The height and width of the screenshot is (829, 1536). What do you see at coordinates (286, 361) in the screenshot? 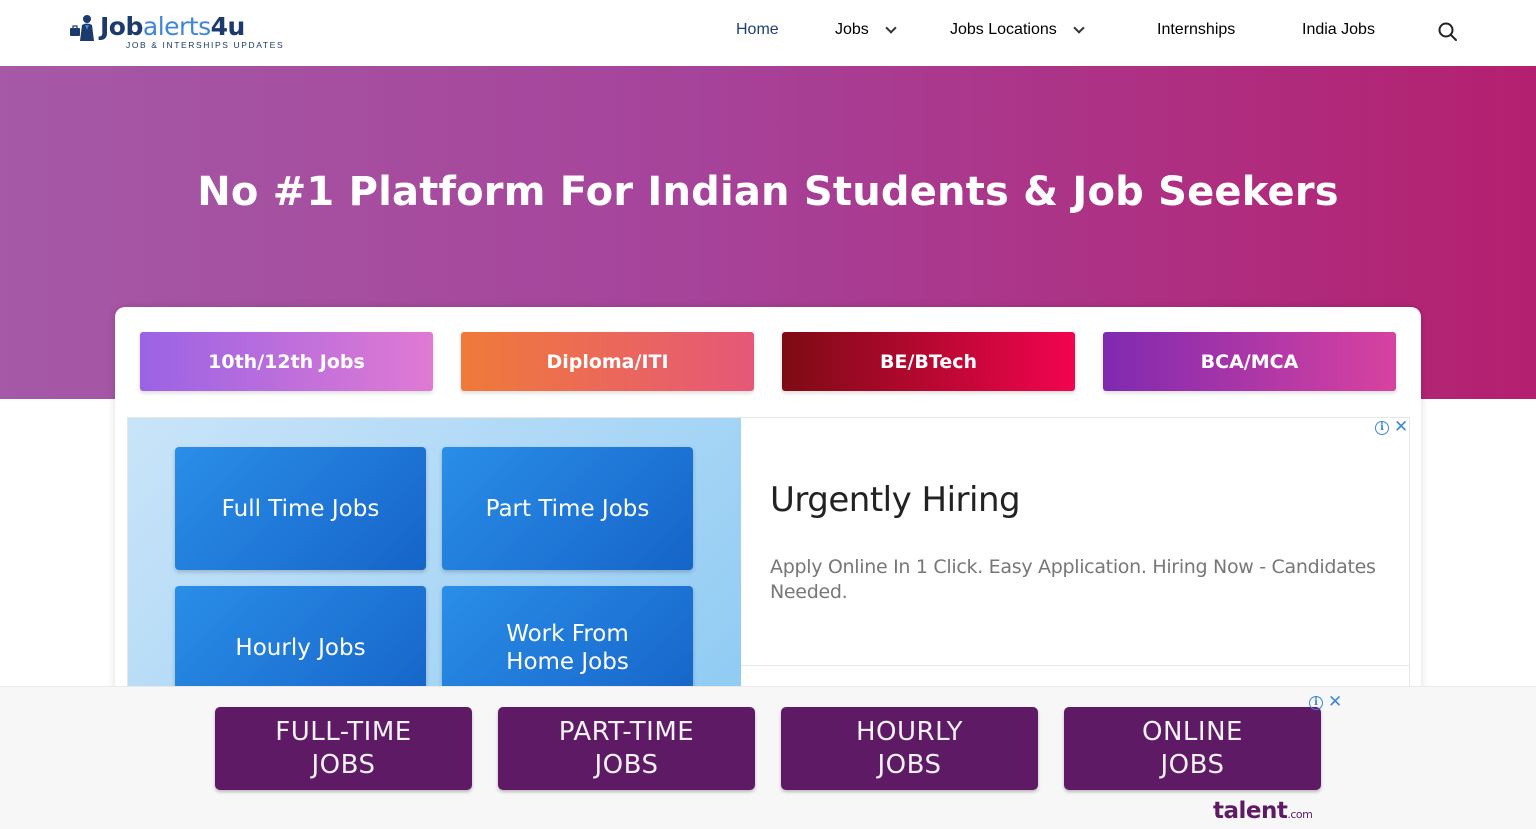
I see `category-button-10th-12th: 10th/12th Jobs` at bounding box center [286, 361].